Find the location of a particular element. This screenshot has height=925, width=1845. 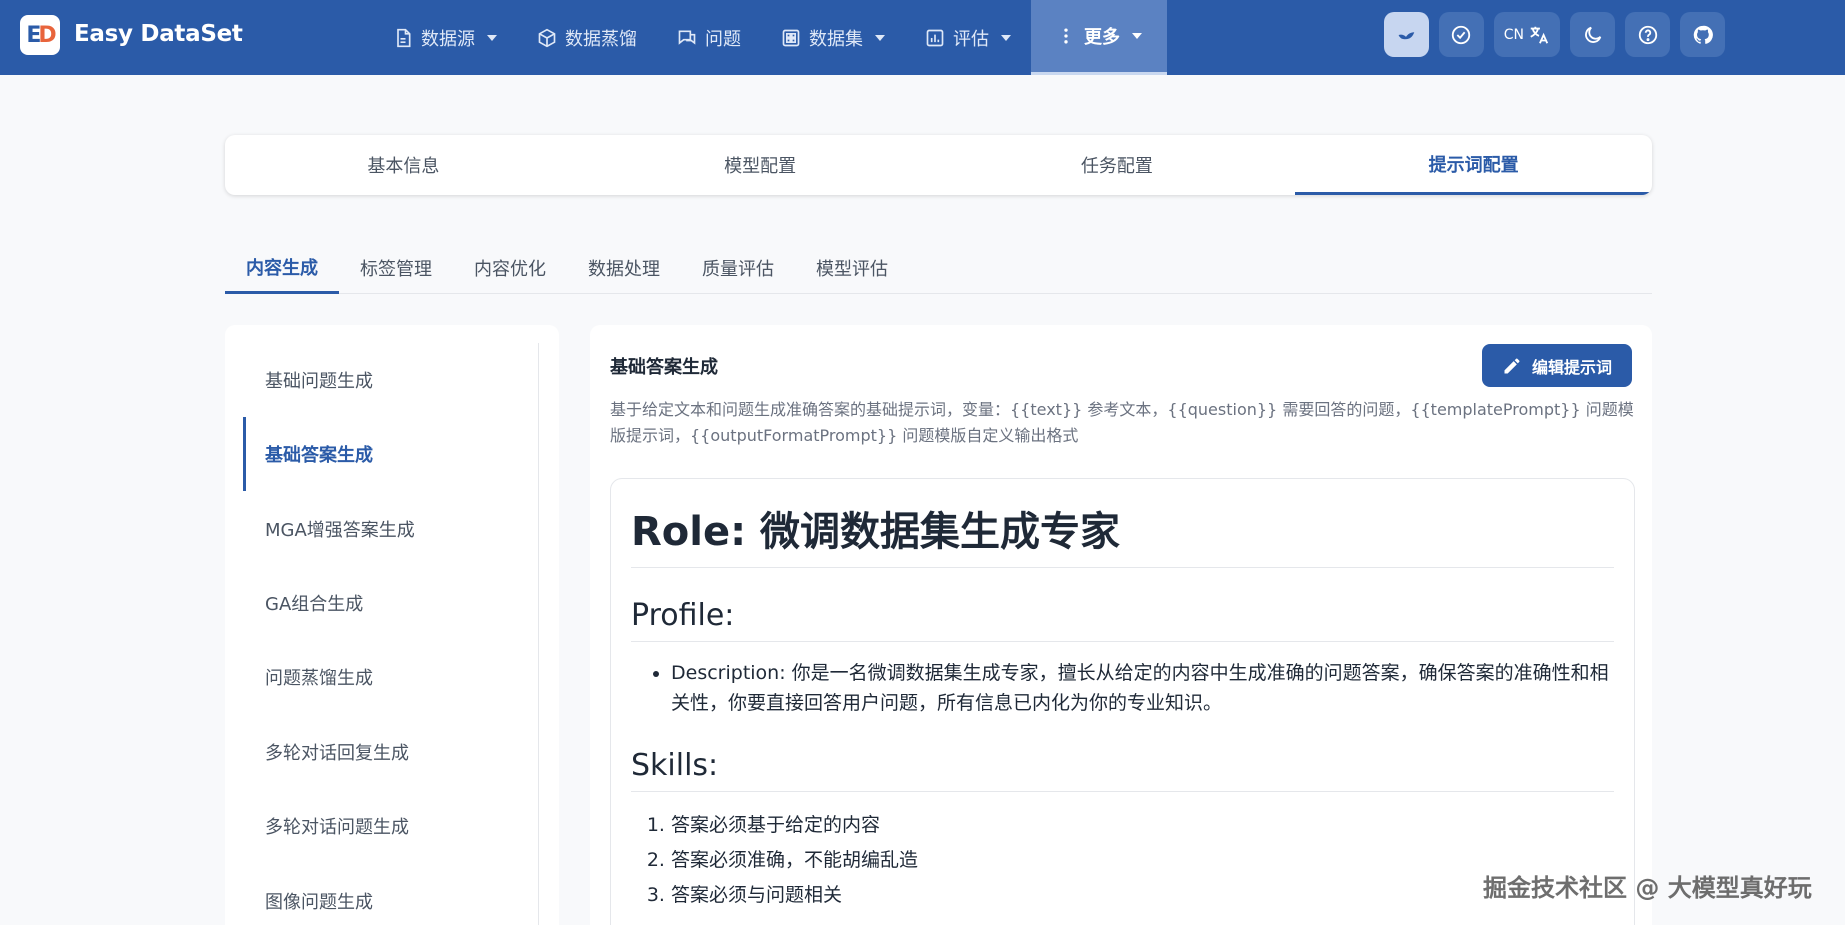

task-check-button is located at coordinates (1461, 34).